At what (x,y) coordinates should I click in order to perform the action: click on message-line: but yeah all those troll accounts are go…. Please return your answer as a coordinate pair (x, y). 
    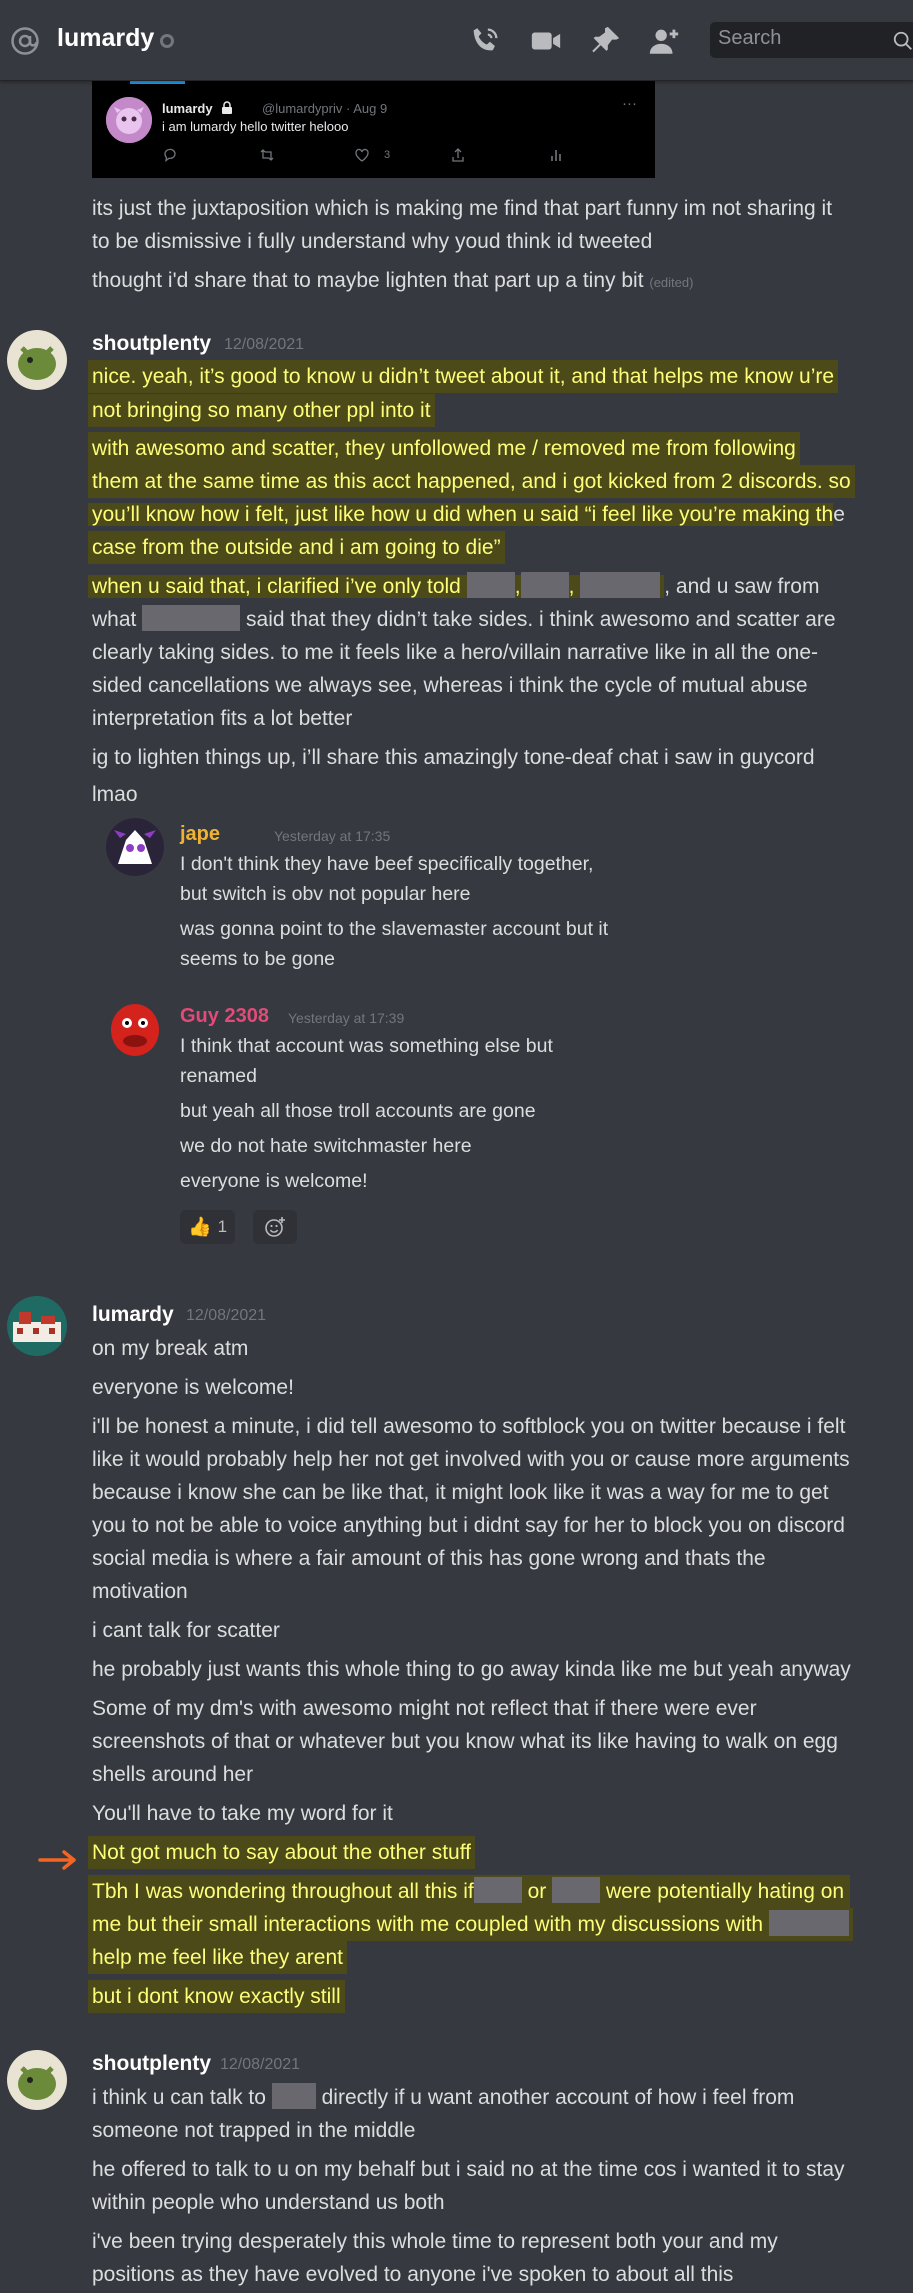
    Looking at the image, I should click on (358, 1111).